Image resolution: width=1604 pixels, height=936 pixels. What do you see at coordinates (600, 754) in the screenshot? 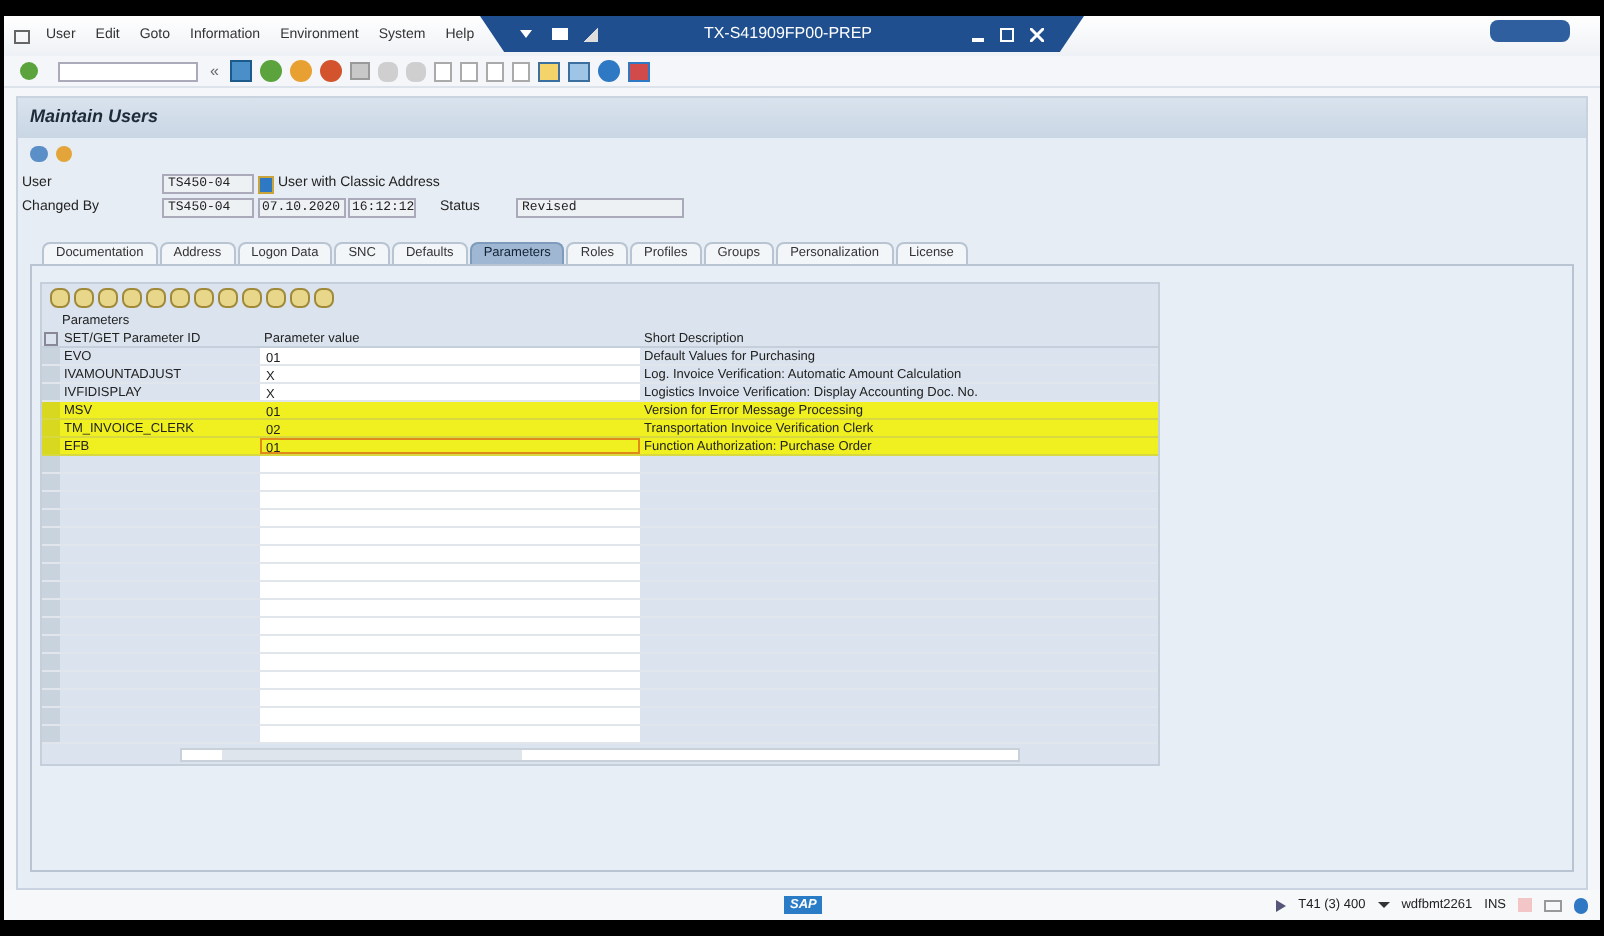
I see `horizontal-scrollbar` at bounding box center [600, 754].